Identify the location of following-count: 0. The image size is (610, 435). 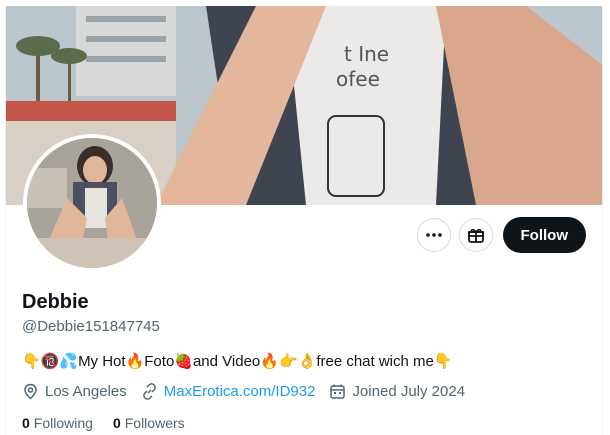
(26, 423).